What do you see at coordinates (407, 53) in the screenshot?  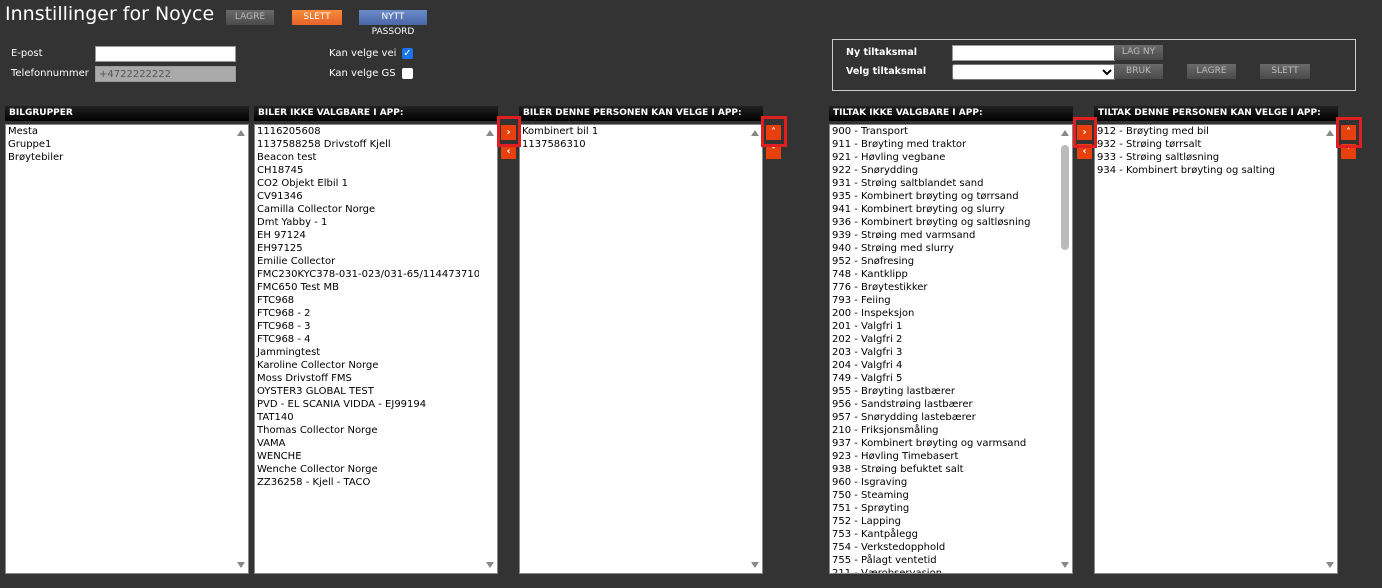 I see `road-checkbox: ✓` at bounding box center [407, 53].